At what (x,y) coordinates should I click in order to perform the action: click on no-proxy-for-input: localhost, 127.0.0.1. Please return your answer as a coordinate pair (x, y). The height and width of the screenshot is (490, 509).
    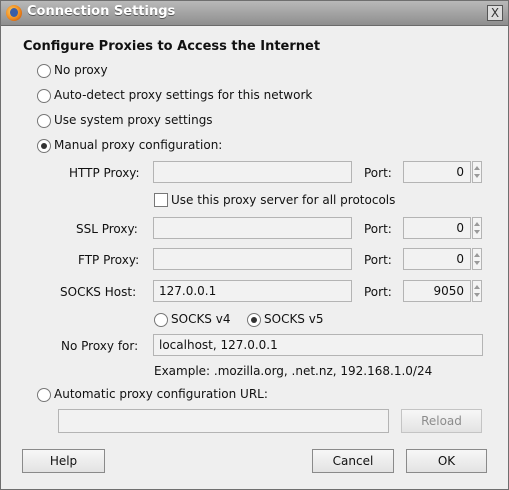
    Looking at the image, I should click on (318, 345).